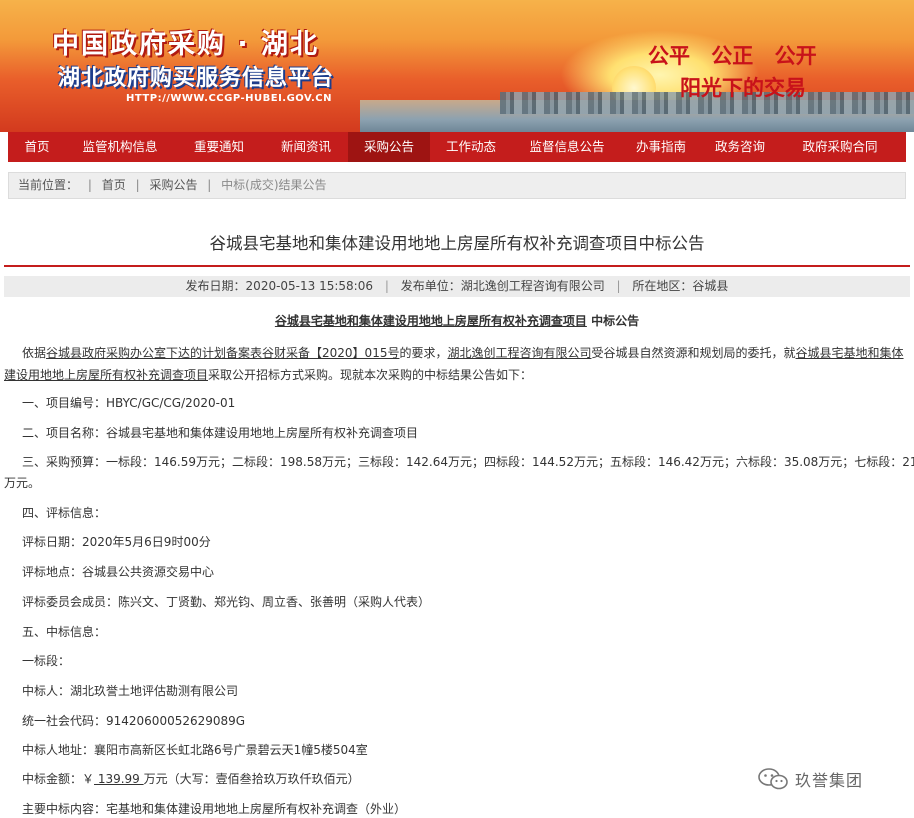 The image size is (914, 818). Describe the element at coordinates (219, 147) in the screenshot. I see `nav-item-notices: 重要通知` at that location.